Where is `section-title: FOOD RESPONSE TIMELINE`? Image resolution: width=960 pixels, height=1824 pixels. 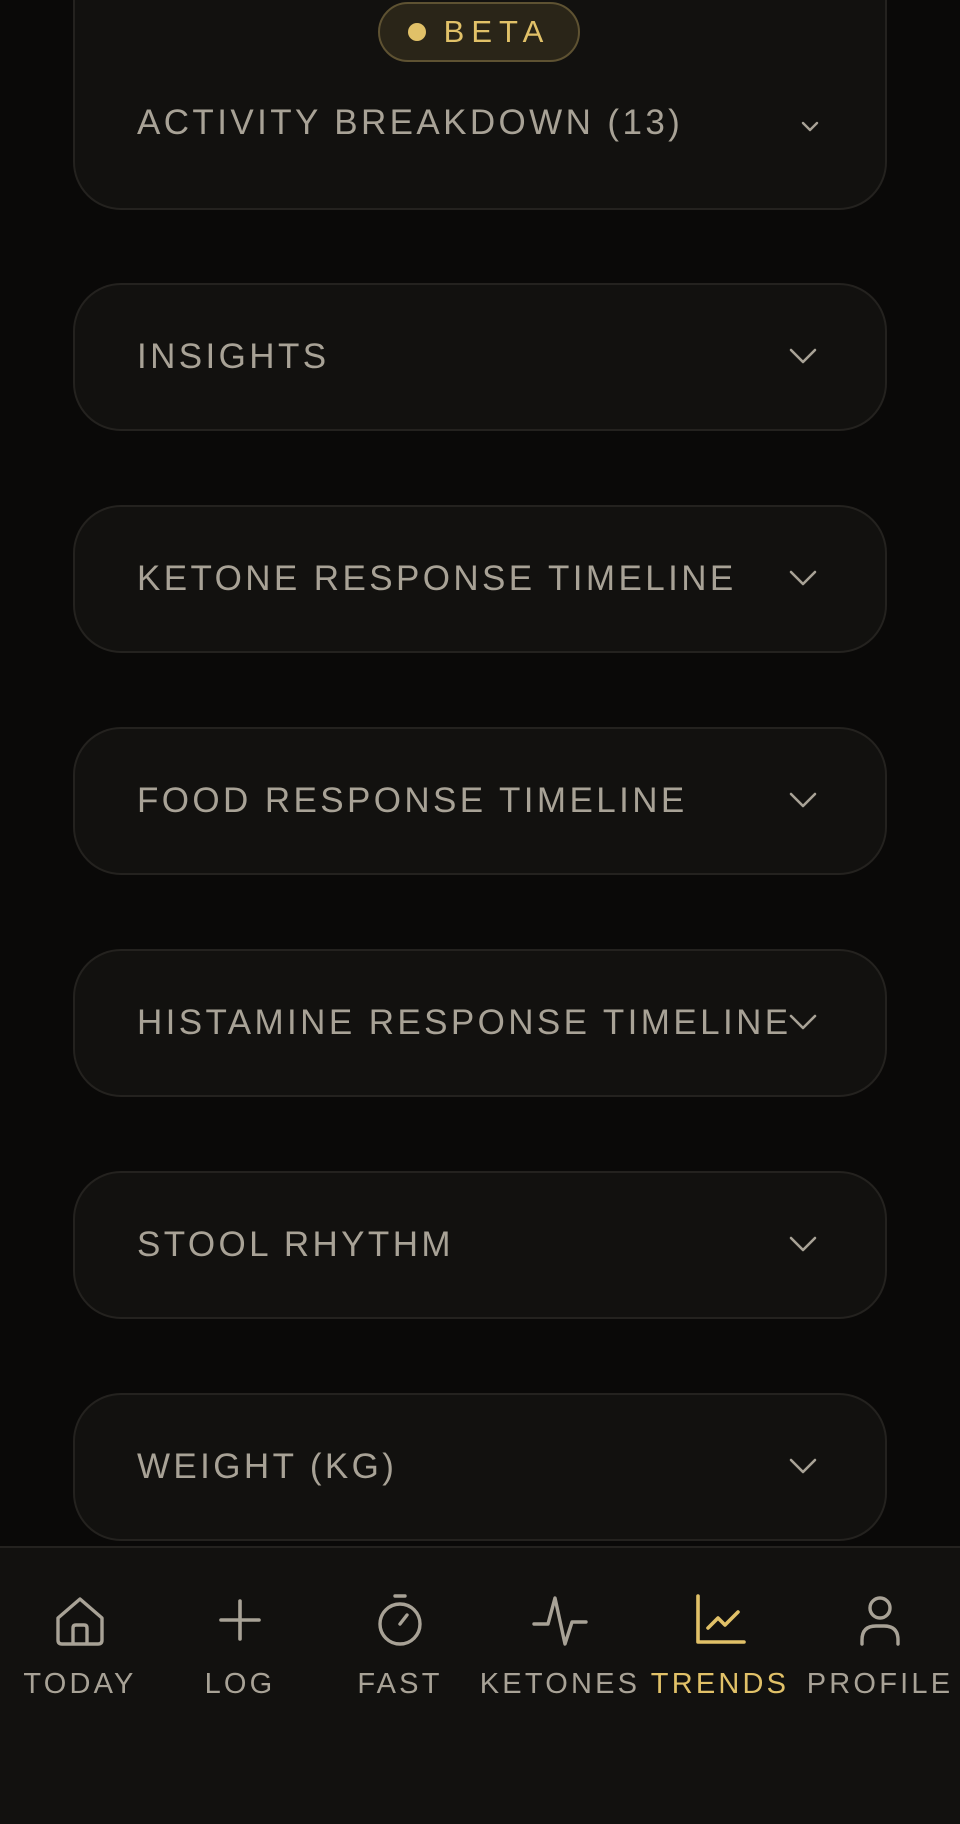
section-title: FOOD RESPONSE TIMELINE is located at coordinates (412, 800).